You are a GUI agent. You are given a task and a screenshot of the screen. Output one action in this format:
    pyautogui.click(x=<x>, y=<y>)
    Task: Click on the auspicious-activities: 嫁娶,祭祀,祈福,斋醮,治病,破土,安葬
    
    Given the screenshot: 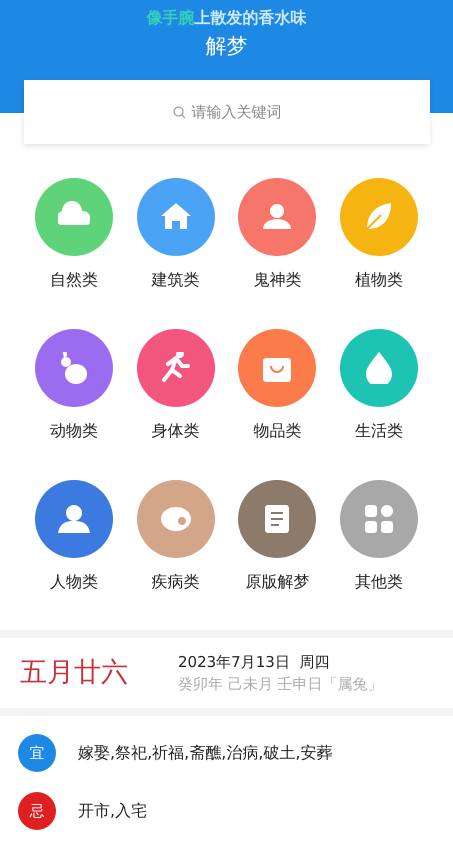 What is the action you would take?
    pyautogui.click(x=205, y=753)
    